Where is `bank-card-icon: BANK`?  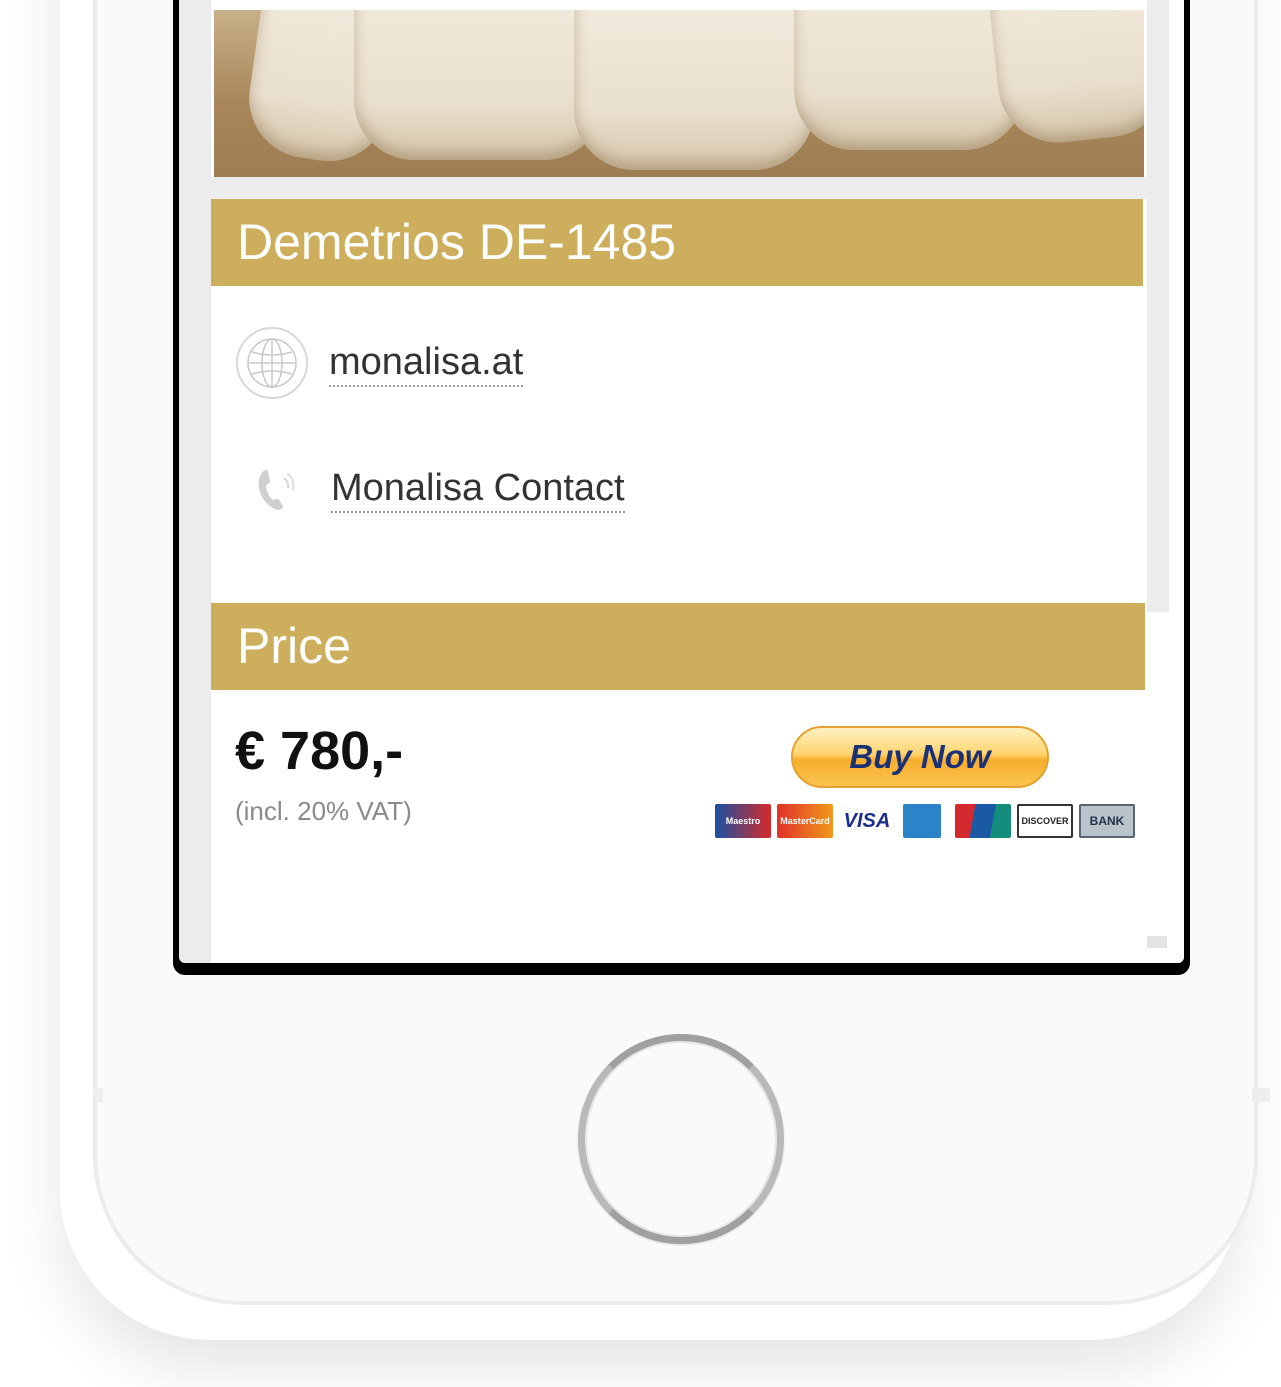
bank-card-icon: BANK is located at coordinates (1107, 821).